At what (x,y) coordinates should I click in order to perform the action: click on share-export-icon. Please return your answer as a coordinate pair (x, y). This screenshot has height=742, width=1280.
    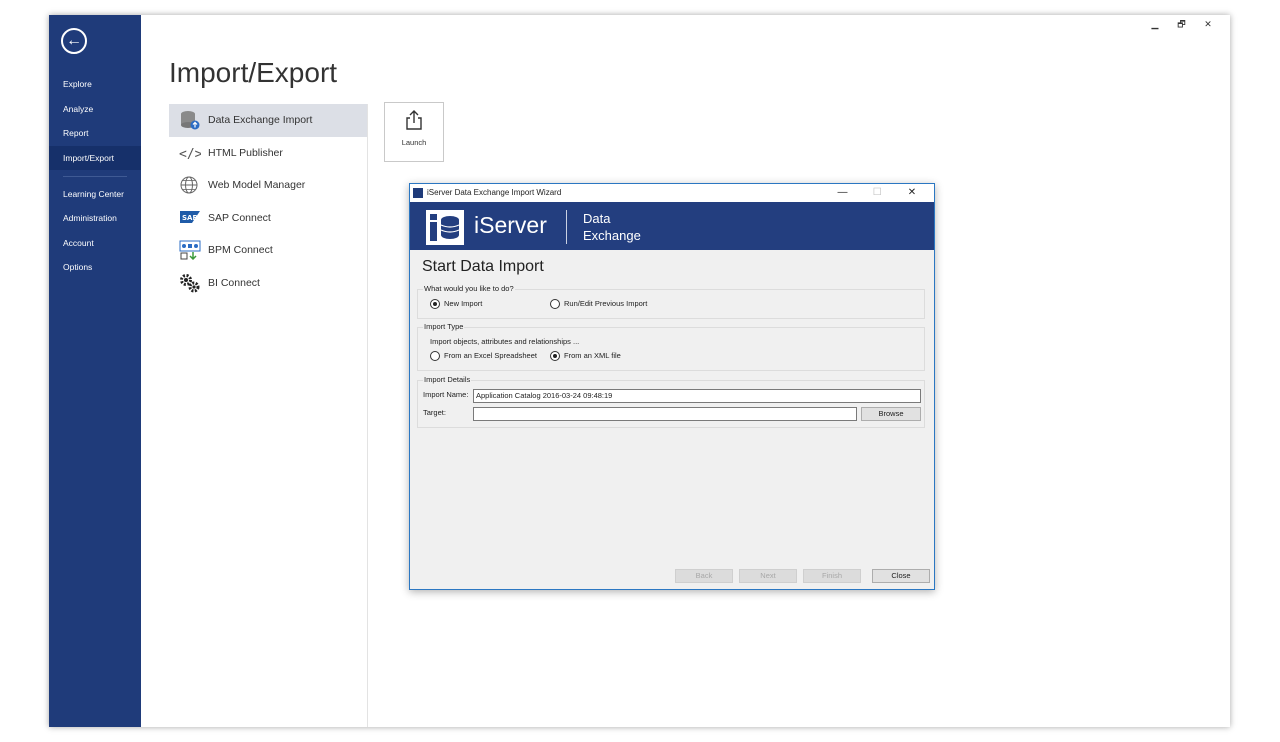
    Looking at the image, I should click on (414, 120).